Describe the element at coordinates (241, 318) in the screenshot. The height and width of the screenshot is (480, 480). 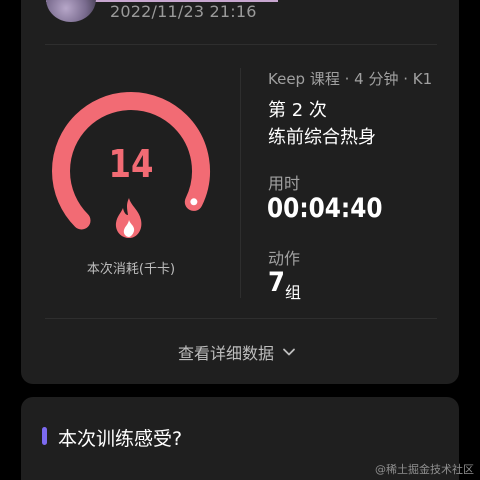
I see `footer-divider` at that location.